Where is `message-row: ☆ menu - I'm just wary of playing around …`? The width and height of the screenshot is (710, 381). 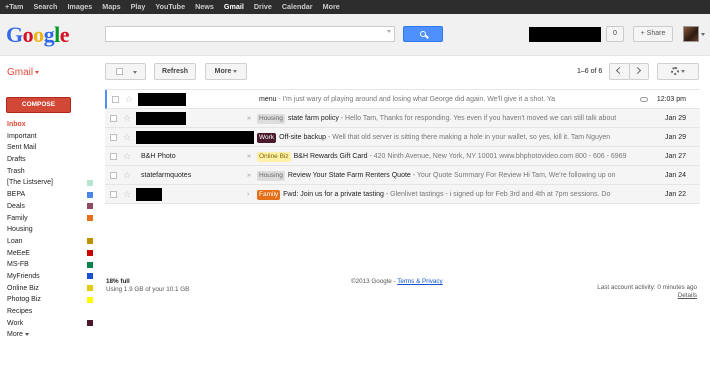
message-row: ☆ menu - I'm just wary of playing around … is located at coordinates (402, 99).